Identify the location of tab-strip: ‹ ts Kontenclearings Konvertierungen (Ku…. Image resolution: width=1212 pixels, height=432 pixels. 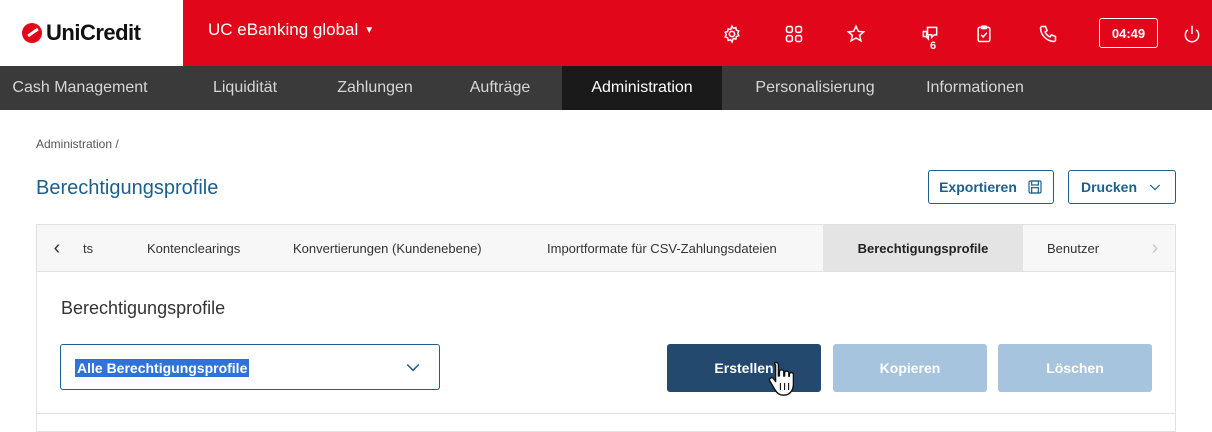
(606, 248).